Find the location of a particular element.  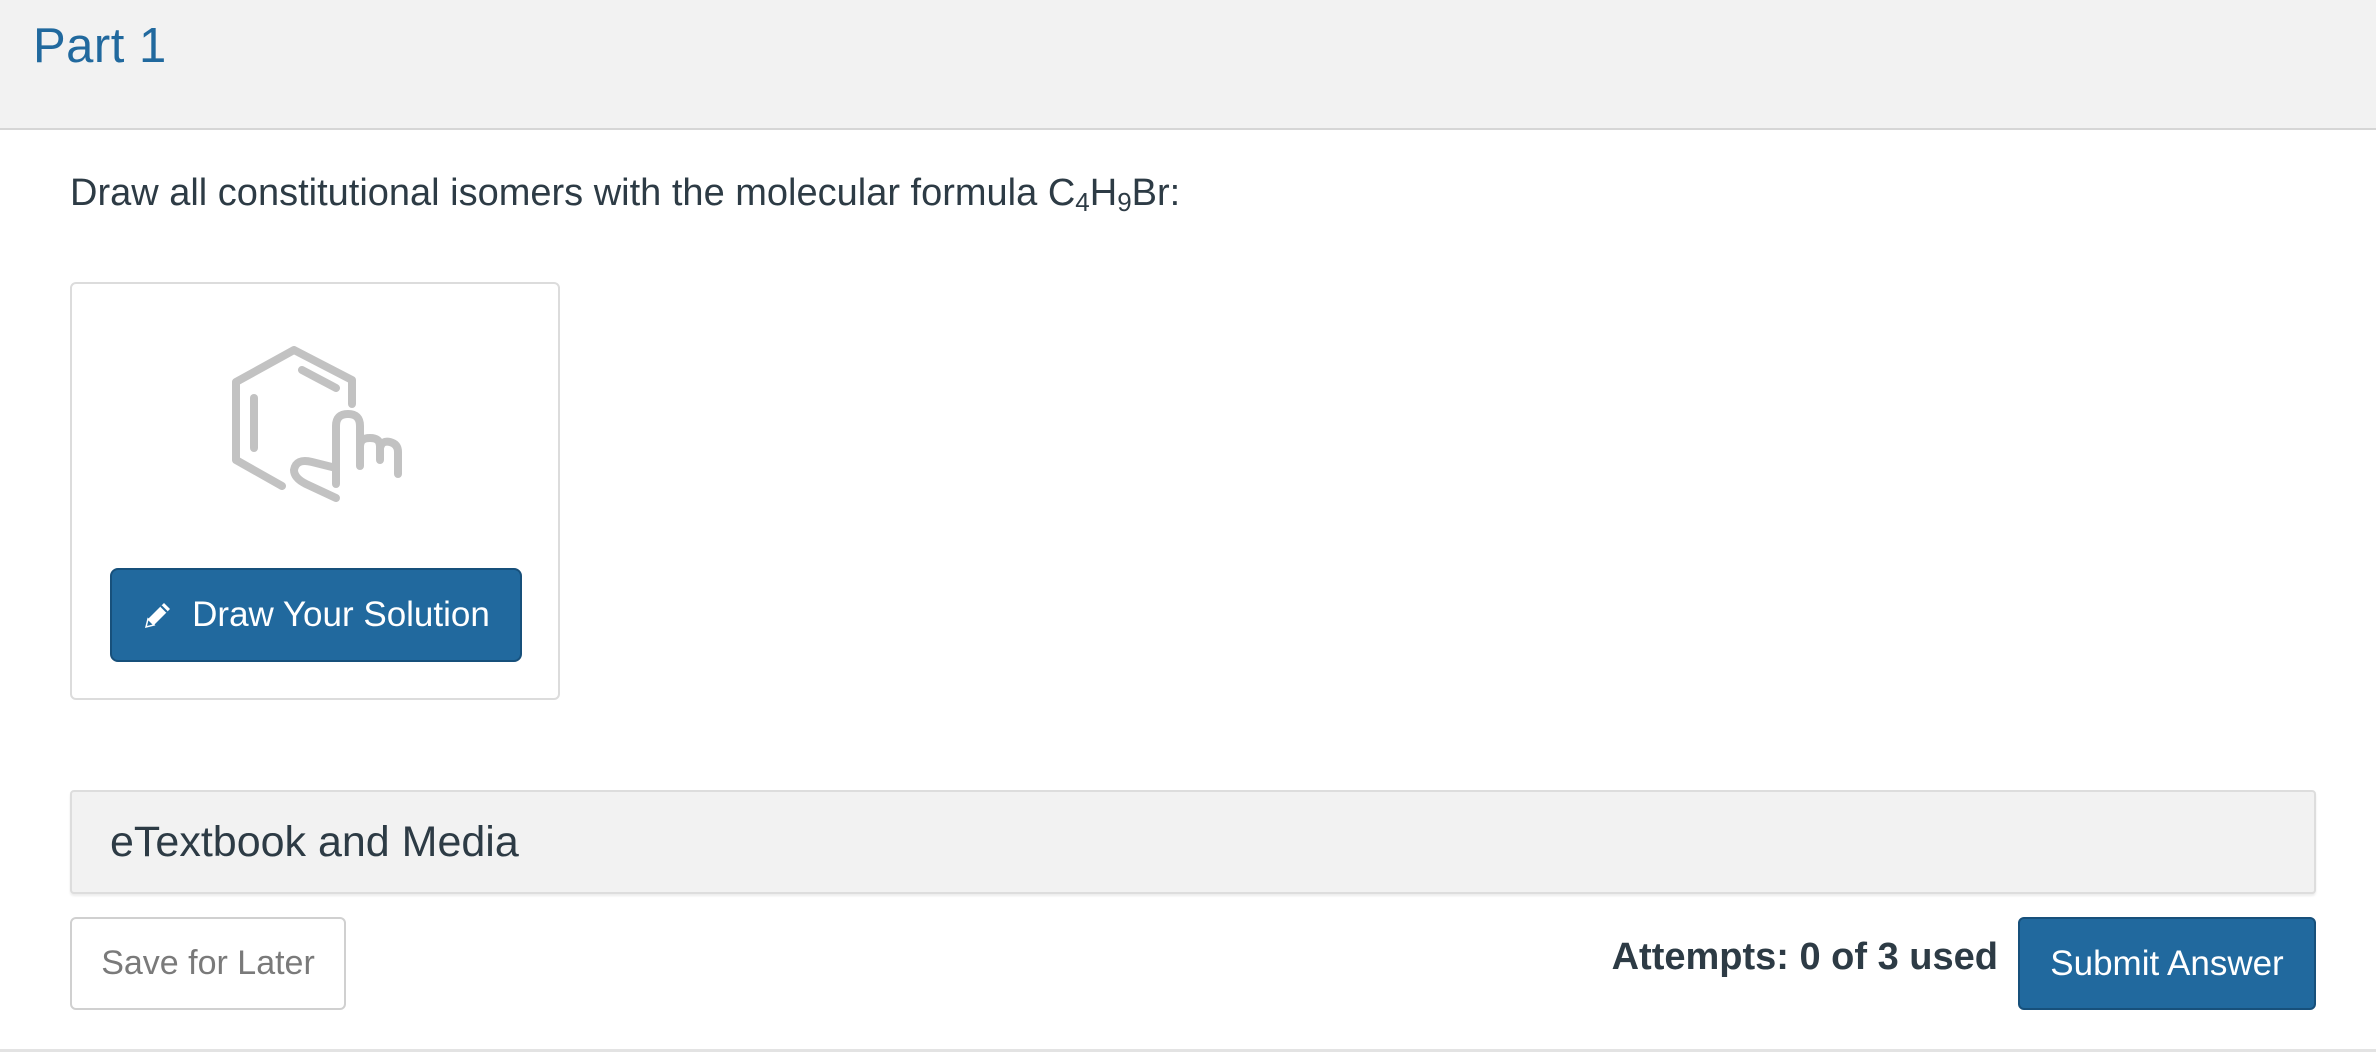

question-subscript-carbon: 4 is located at coordinates (1082, 202).